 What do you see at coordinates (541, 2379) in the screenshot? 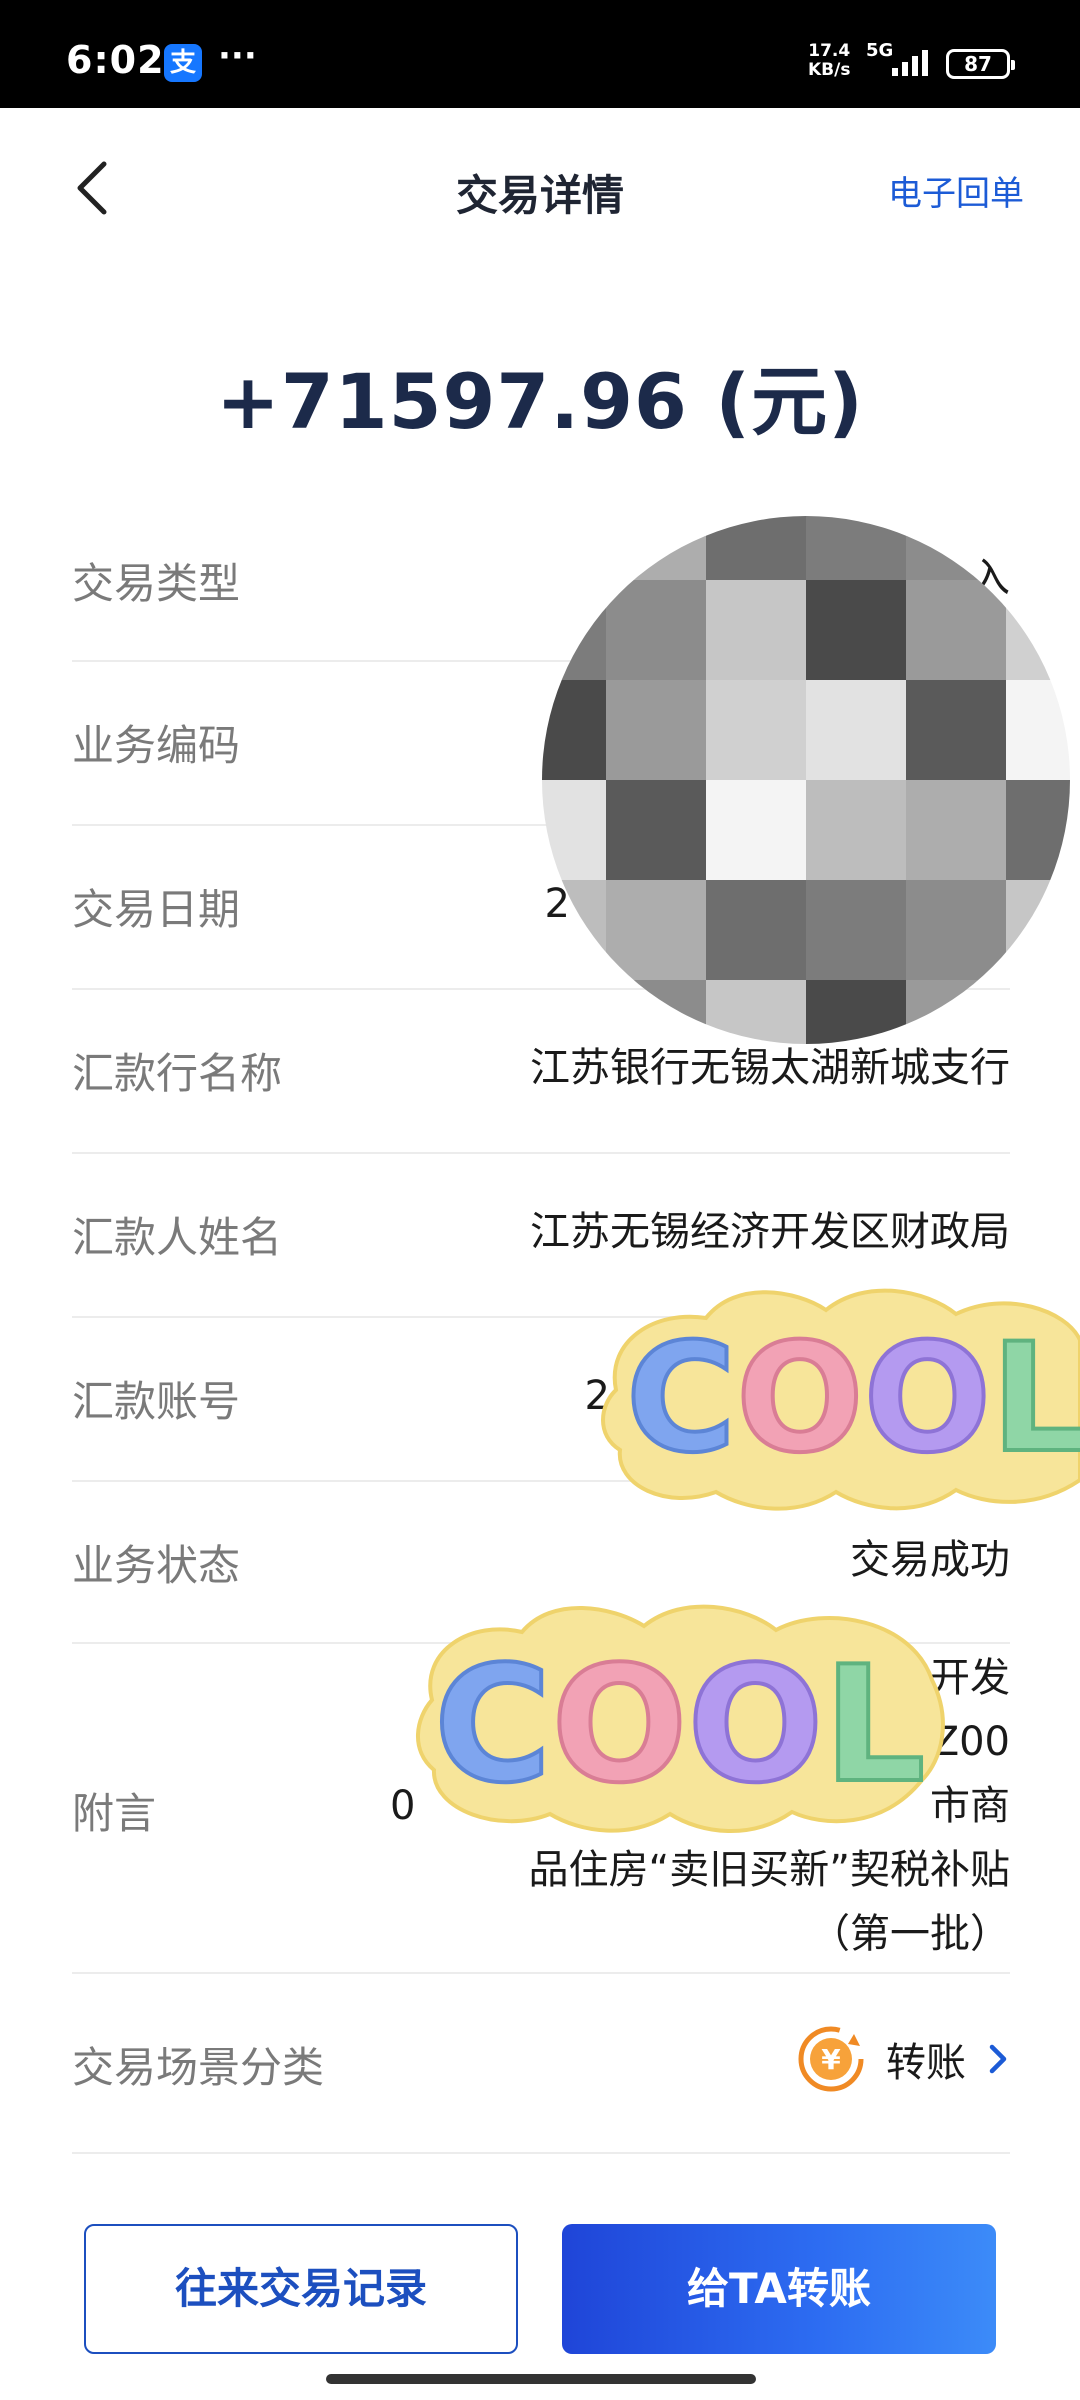
I see `home-indicator` at bounding box center [541, 2379].